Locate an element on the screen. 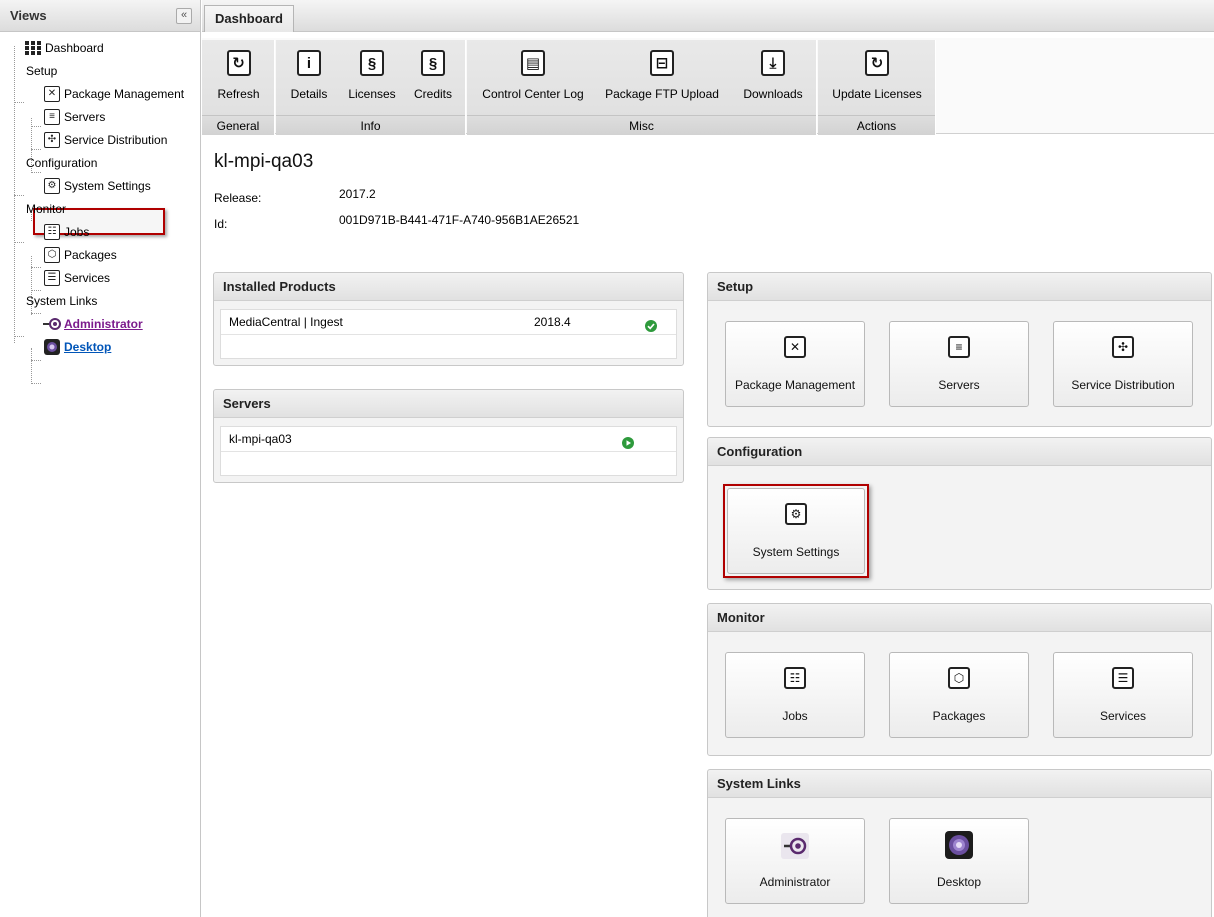  desktop-card: Desktop is located at coordinates (959, 861).